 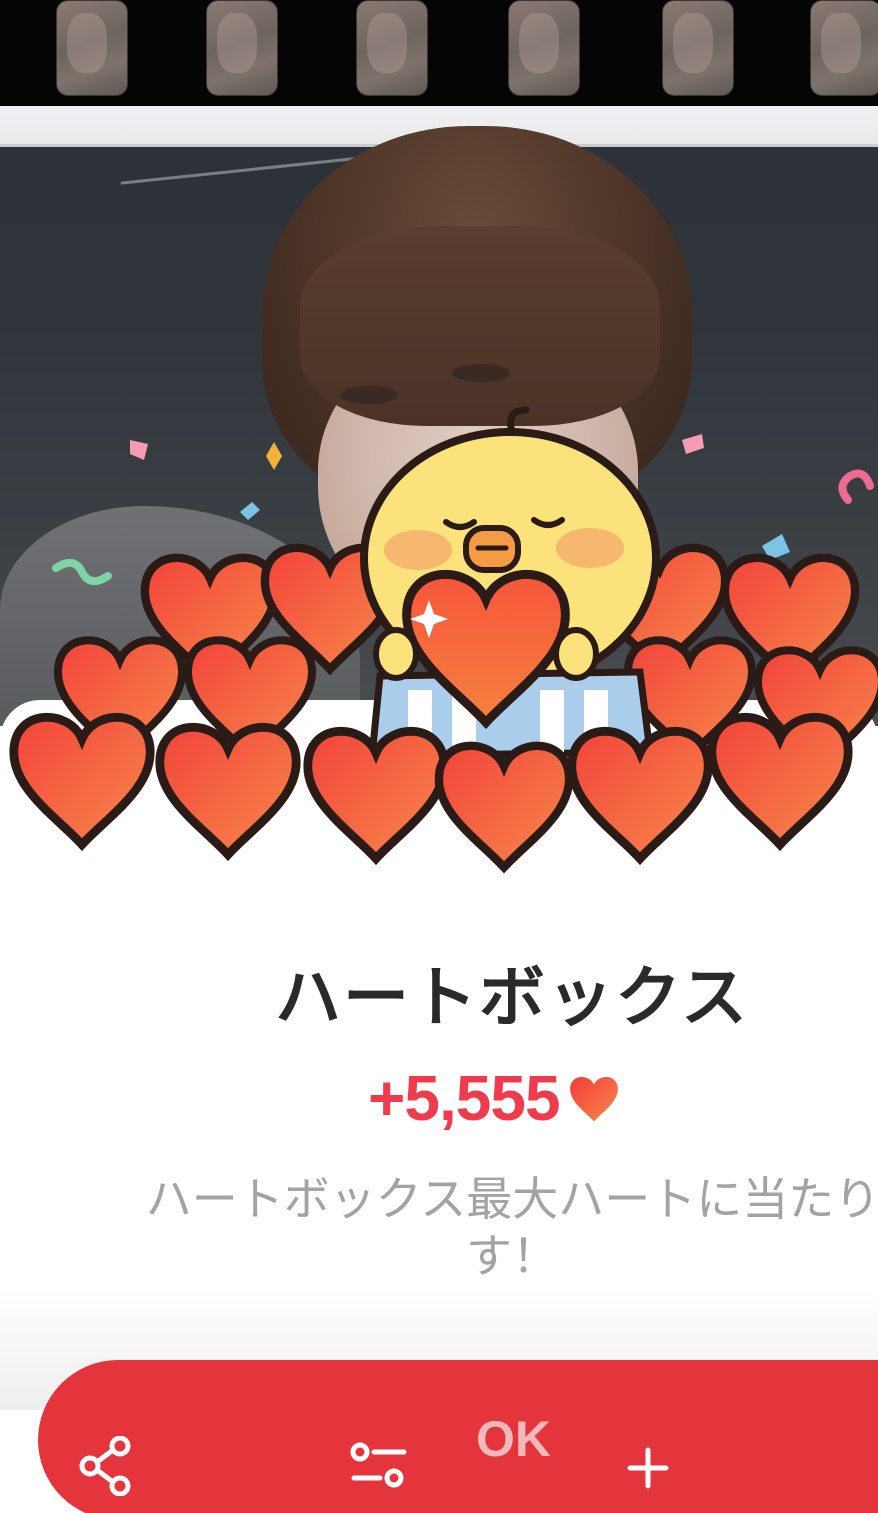 I want to click on plus-icon, so click(x=648, y=1468).